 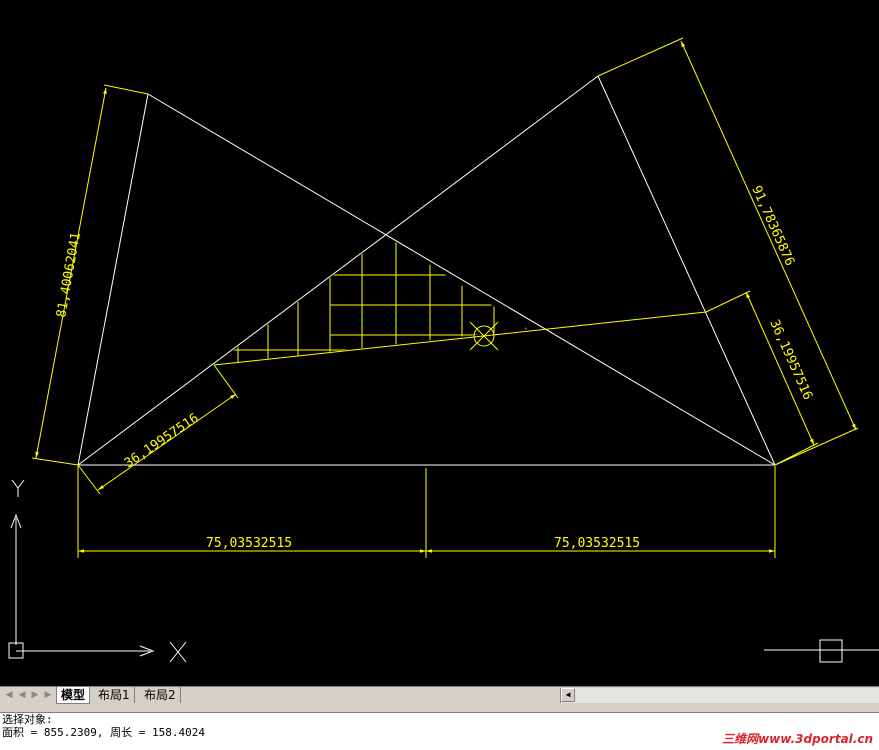 What do you see at coordinates (35, 695) in the screenshot?
I see `next-tab-icon: ▶` at bounding box center [35, 695].